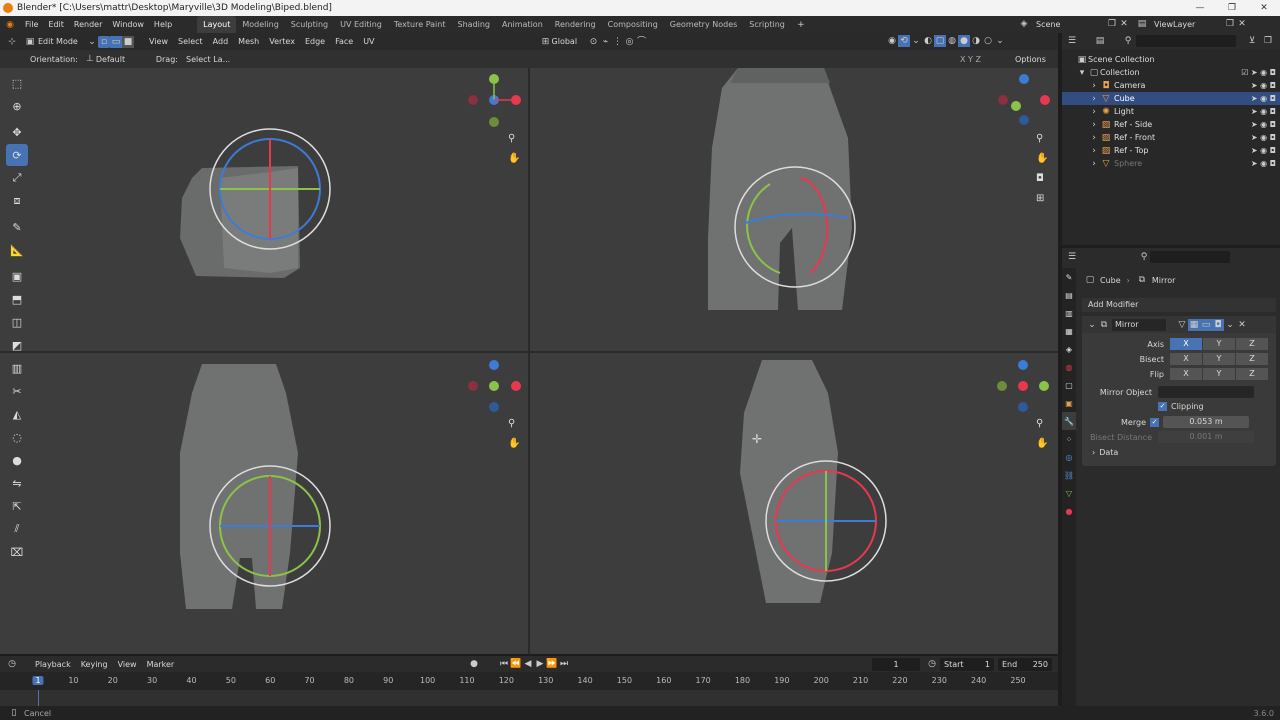 This screenshot has height=720, width=1280. I want to click on loop-cut-tool-icon: ▥, so click(17, 368).